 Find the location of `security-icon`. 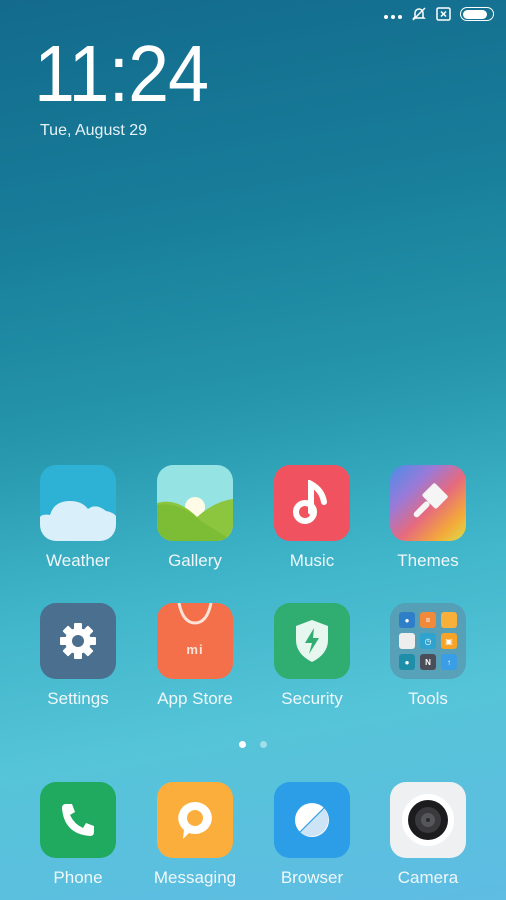

security-icon is located at coordinates (312, 641).